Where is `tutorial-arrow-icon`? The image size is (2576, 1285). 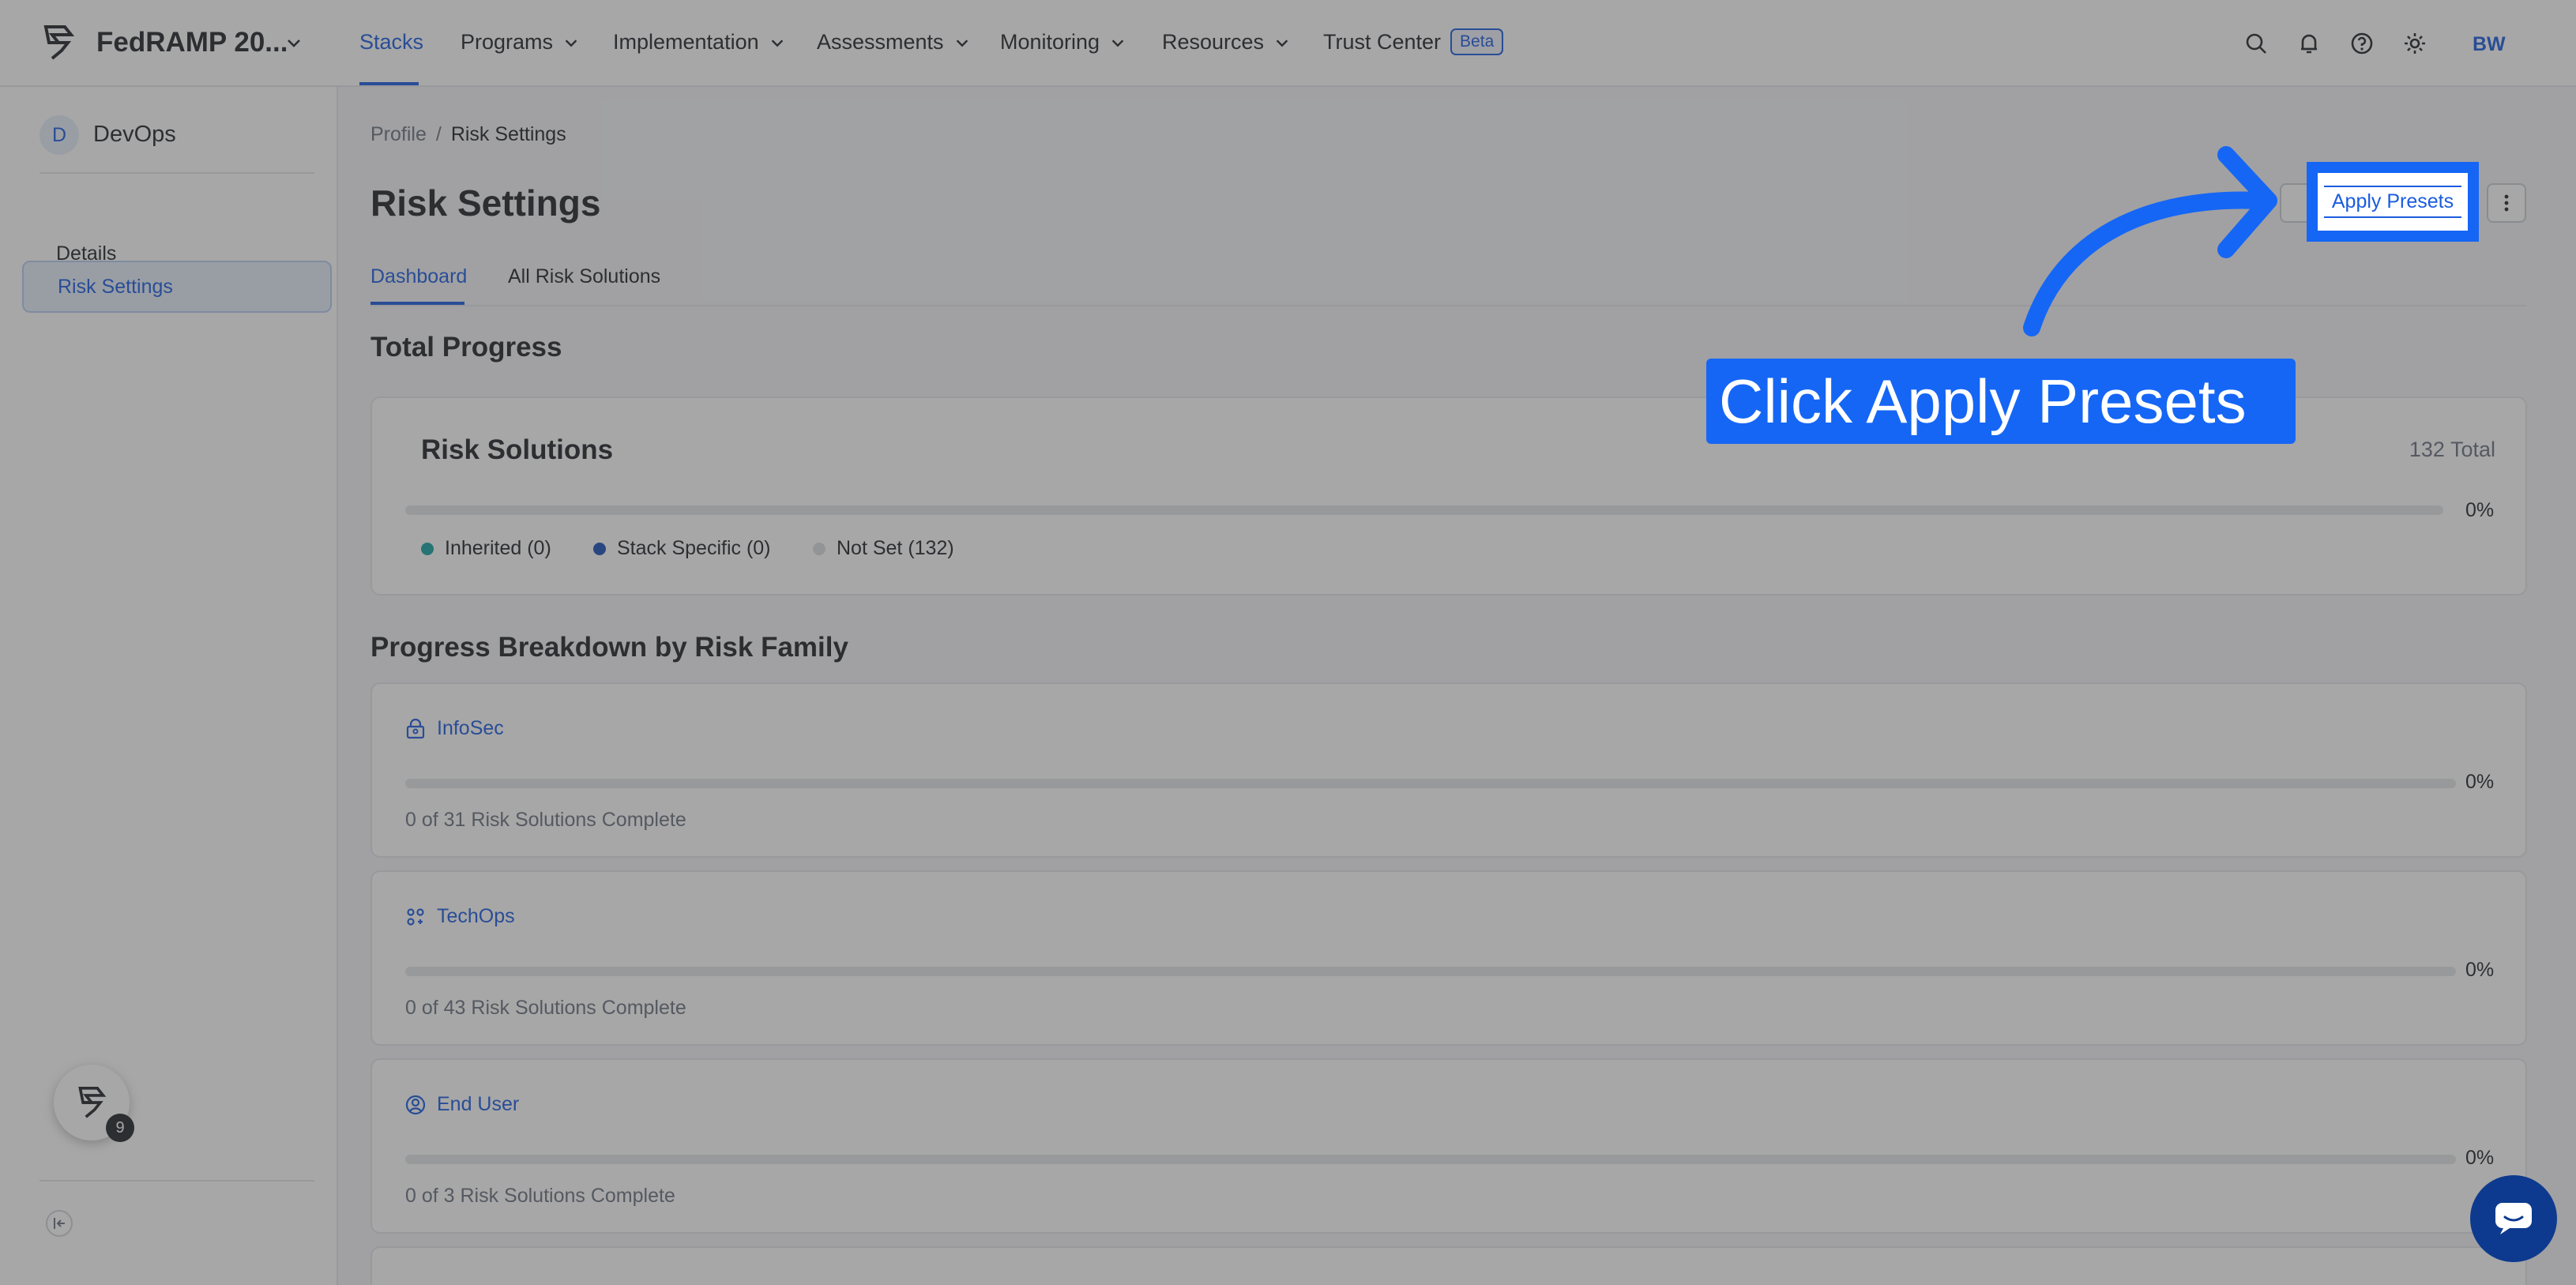 tutorial-arrow-icon is located at coordinates (2150, 241).